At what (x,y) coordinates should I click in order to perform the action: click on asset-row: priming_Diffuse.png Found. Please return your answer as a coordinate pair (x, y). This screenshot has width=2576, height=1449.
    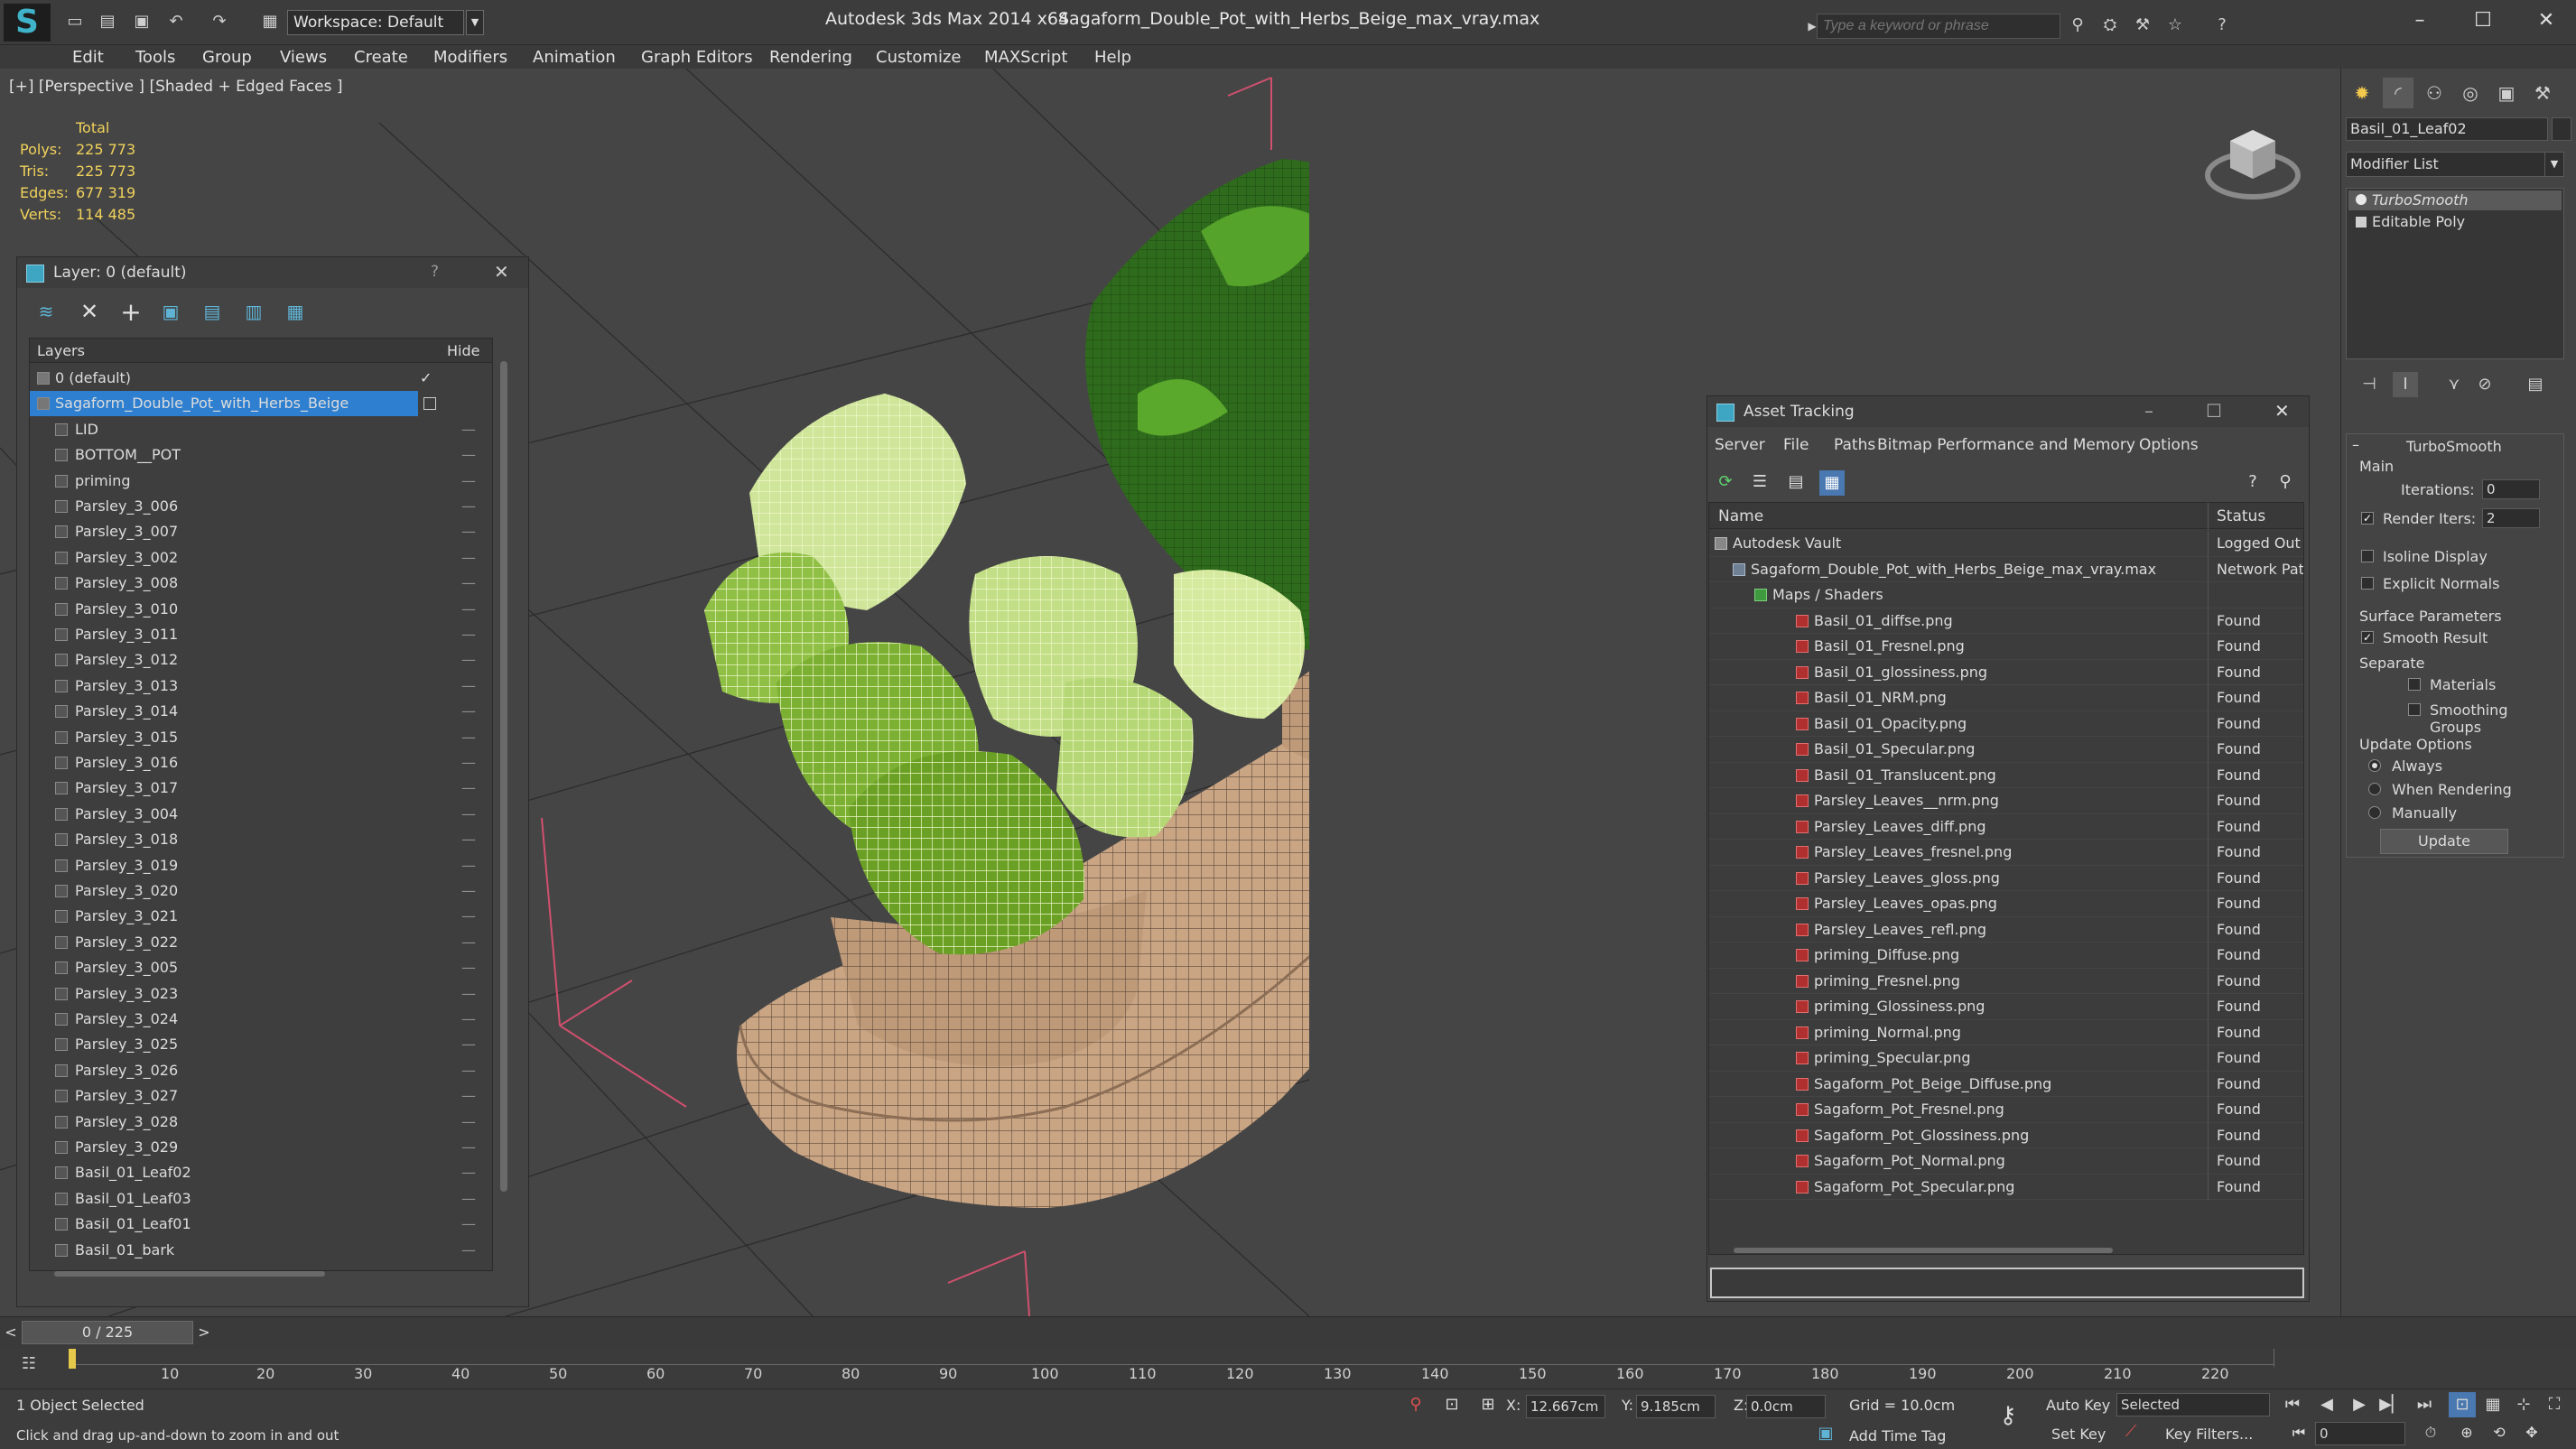
    Looking at the image, I should click on (2006, 956).